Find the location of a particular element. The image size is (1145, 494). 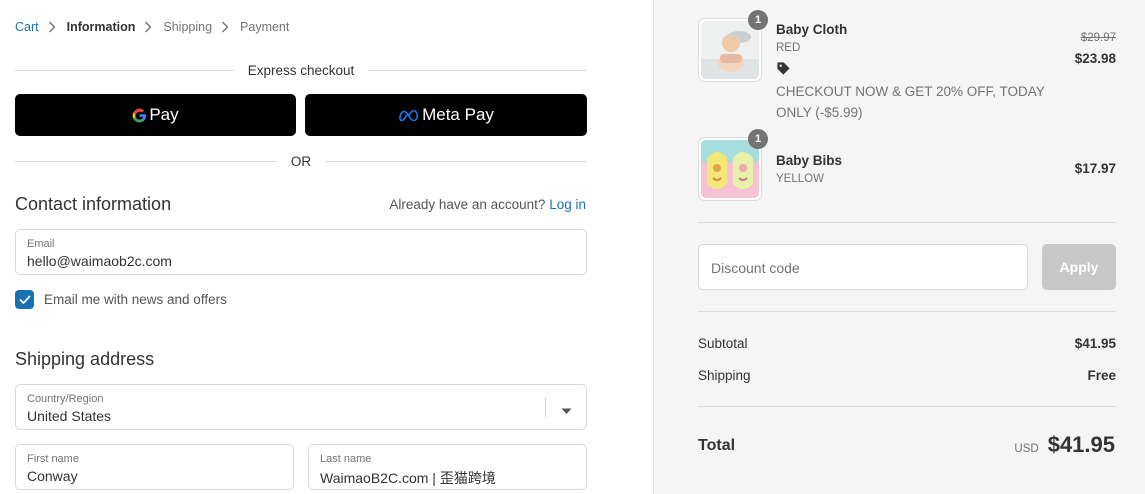

express-checkout-title: Express checkout is located at coordinates (301, 70).